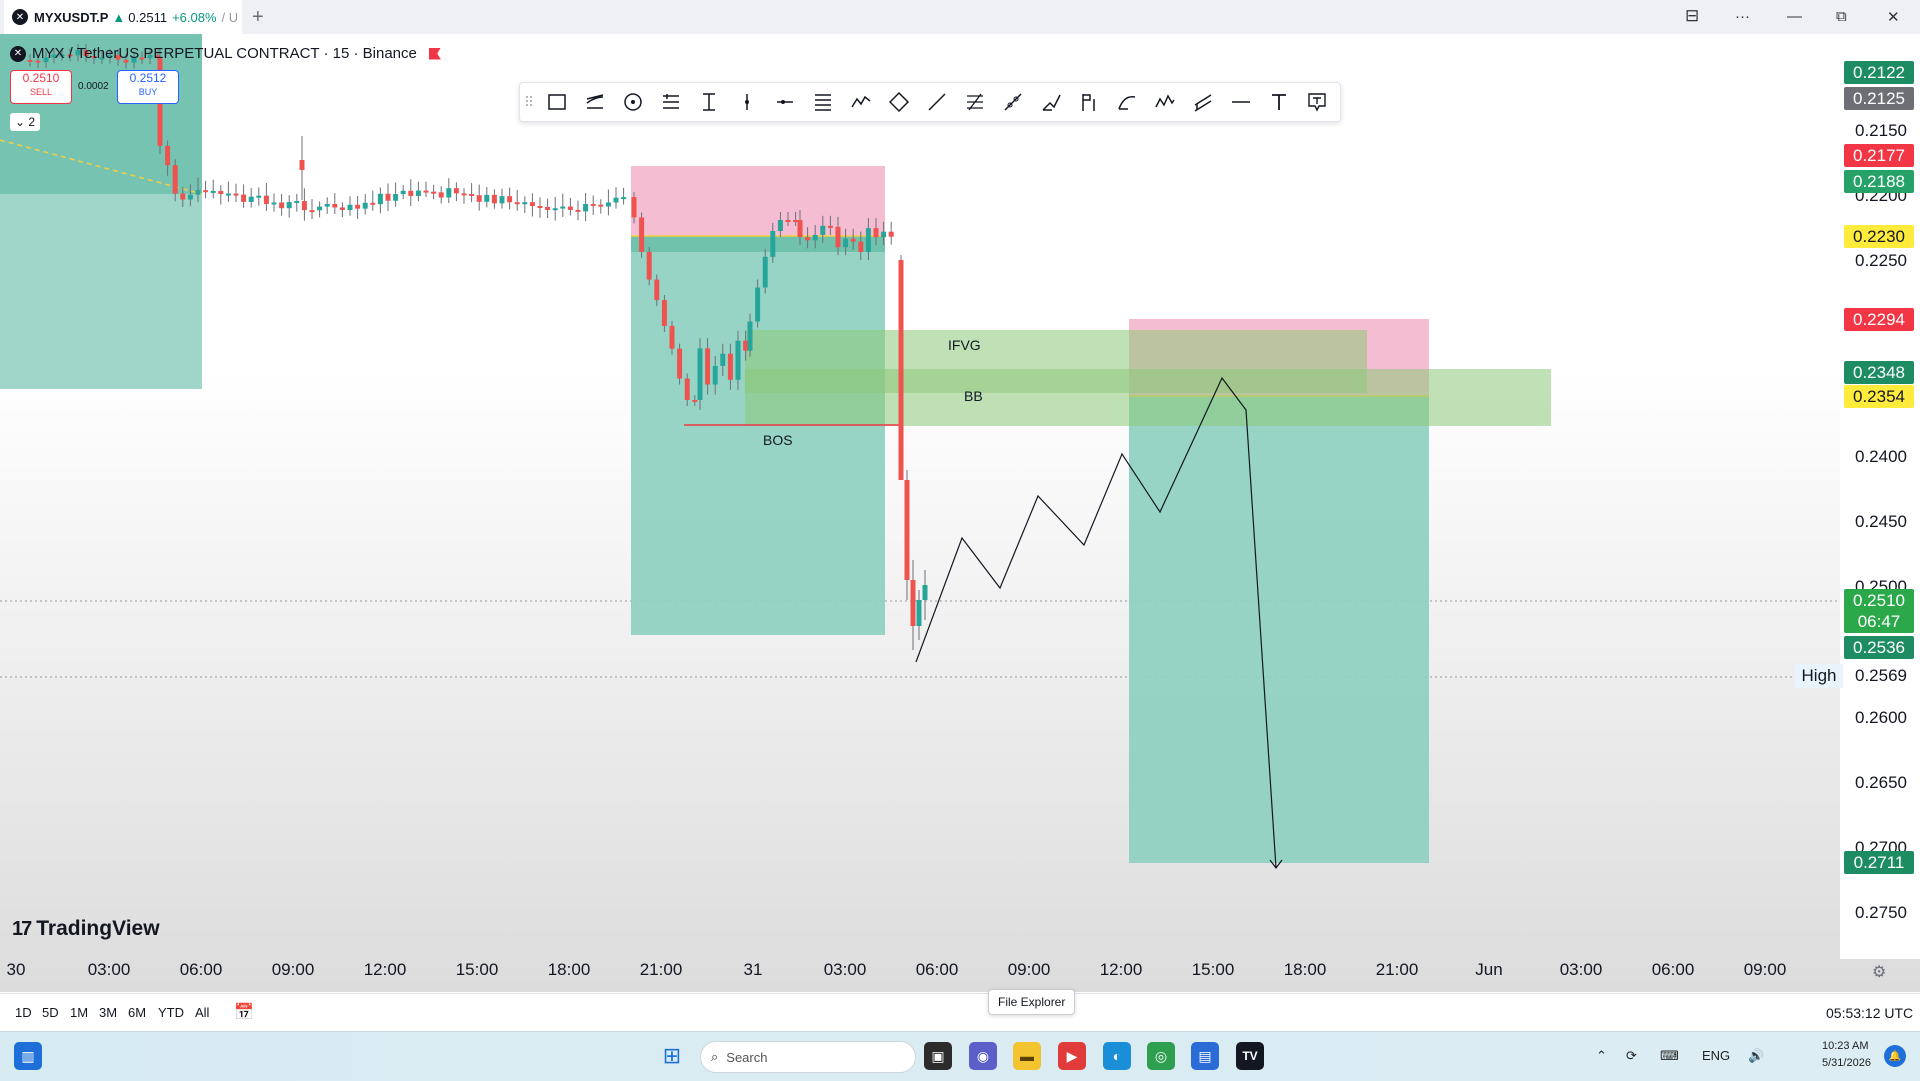 This screenshot has width=1920, height=1081. I want to click on range-1m-button: 1M, so click(79, 1012).